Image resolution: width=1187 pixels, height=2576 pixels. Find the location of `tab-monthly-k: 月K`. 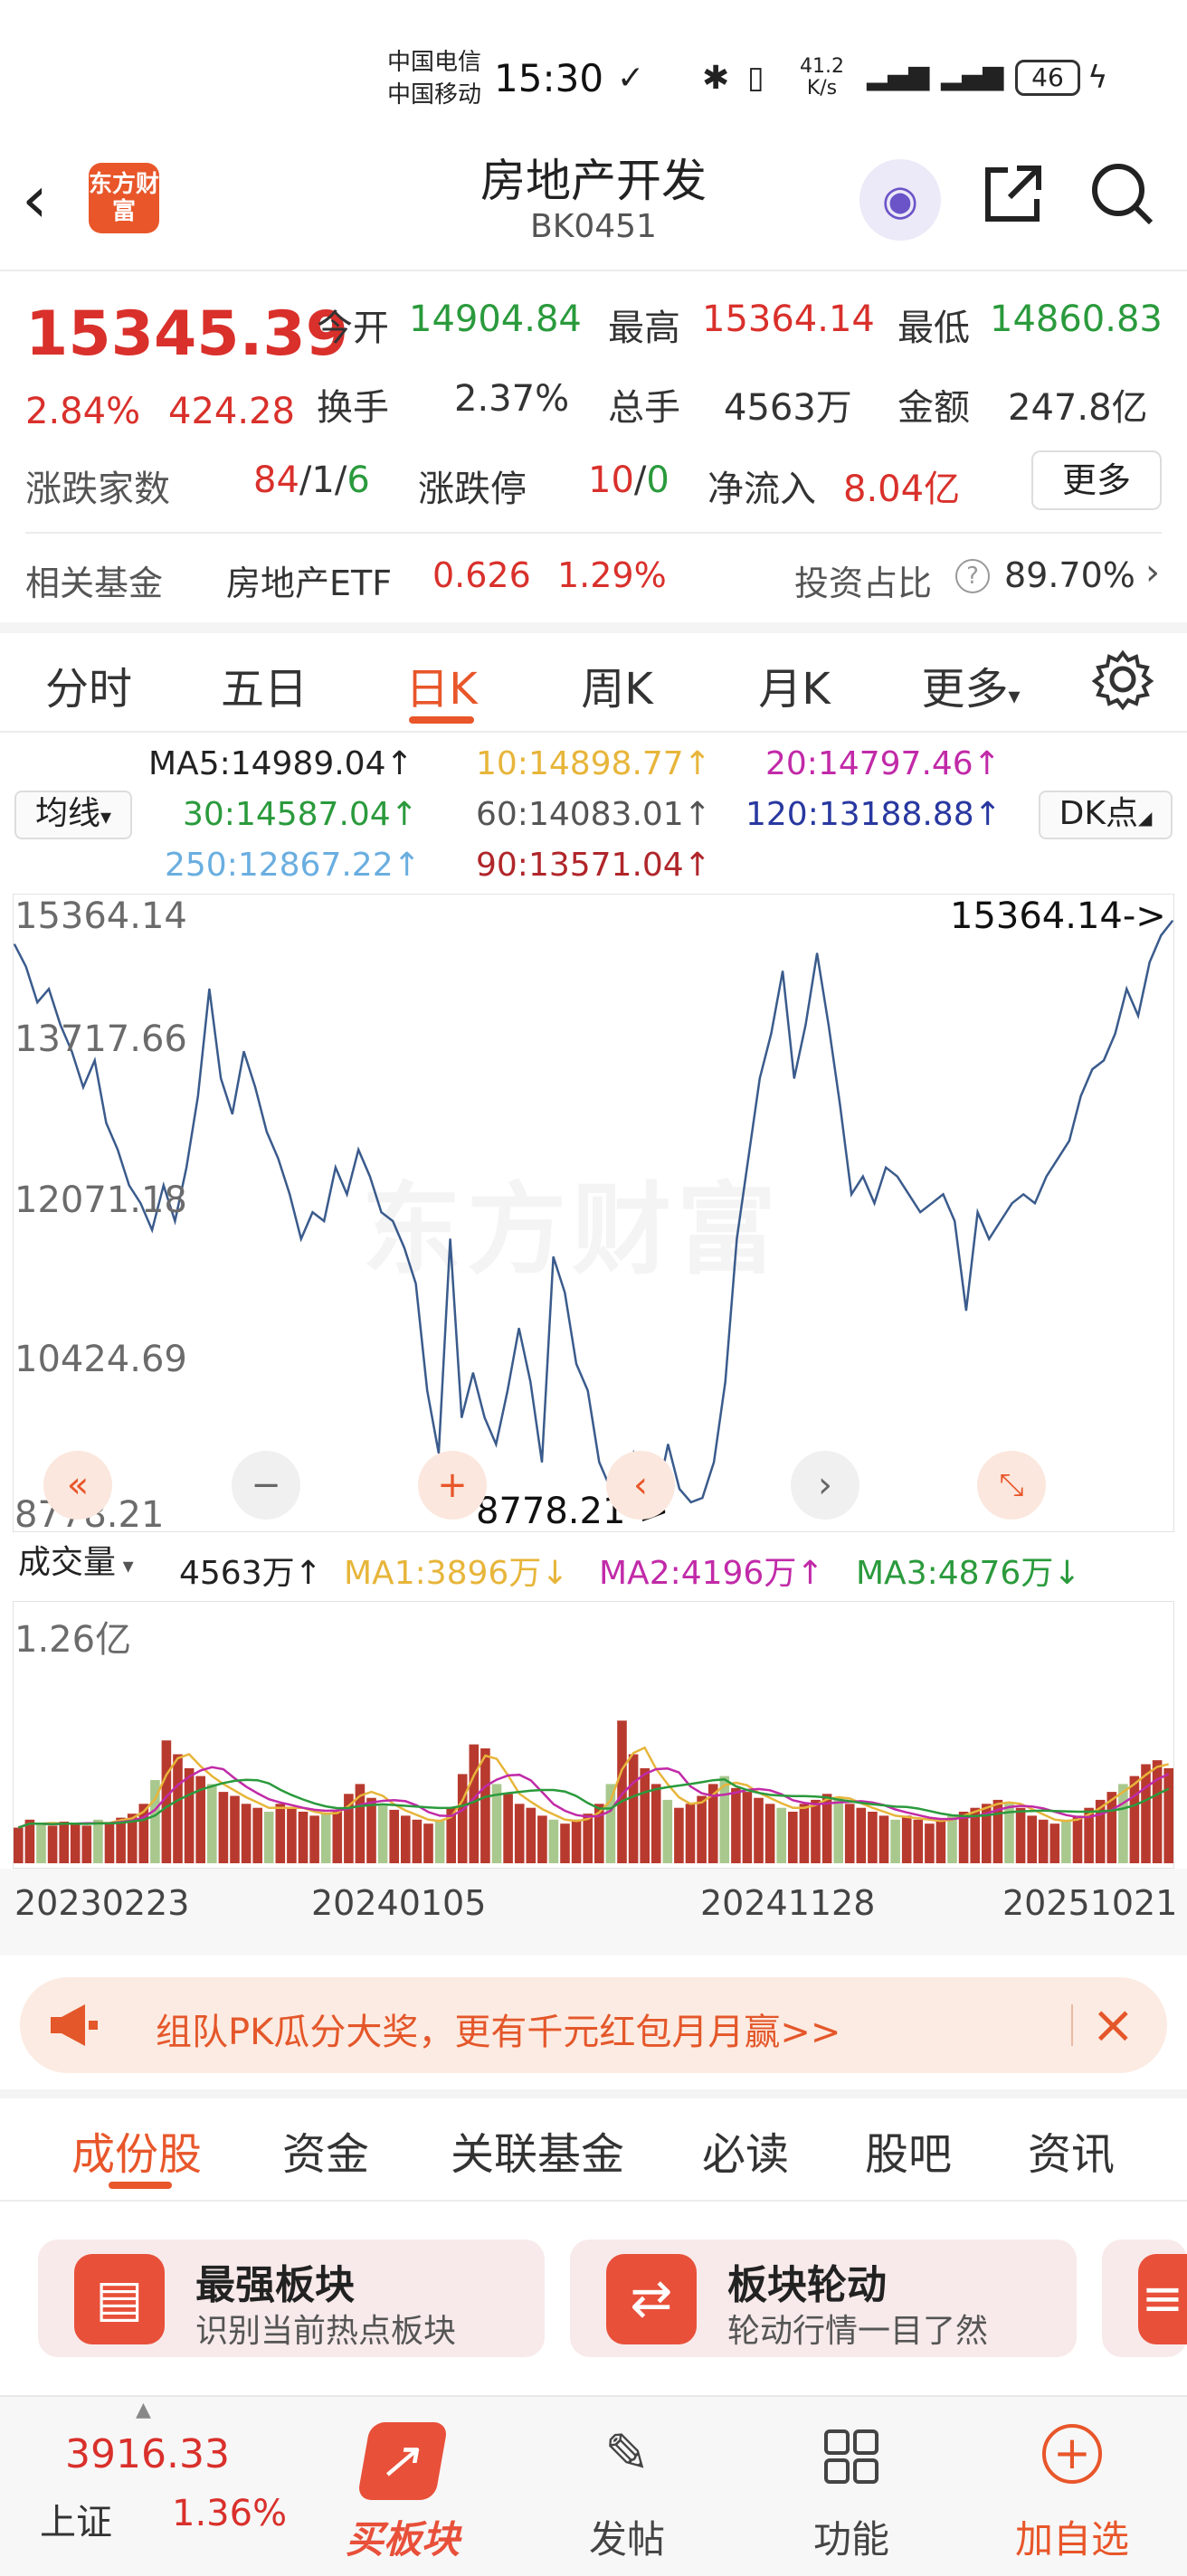

tab-monthly-k: 月K is located at coordinates (794, 685).